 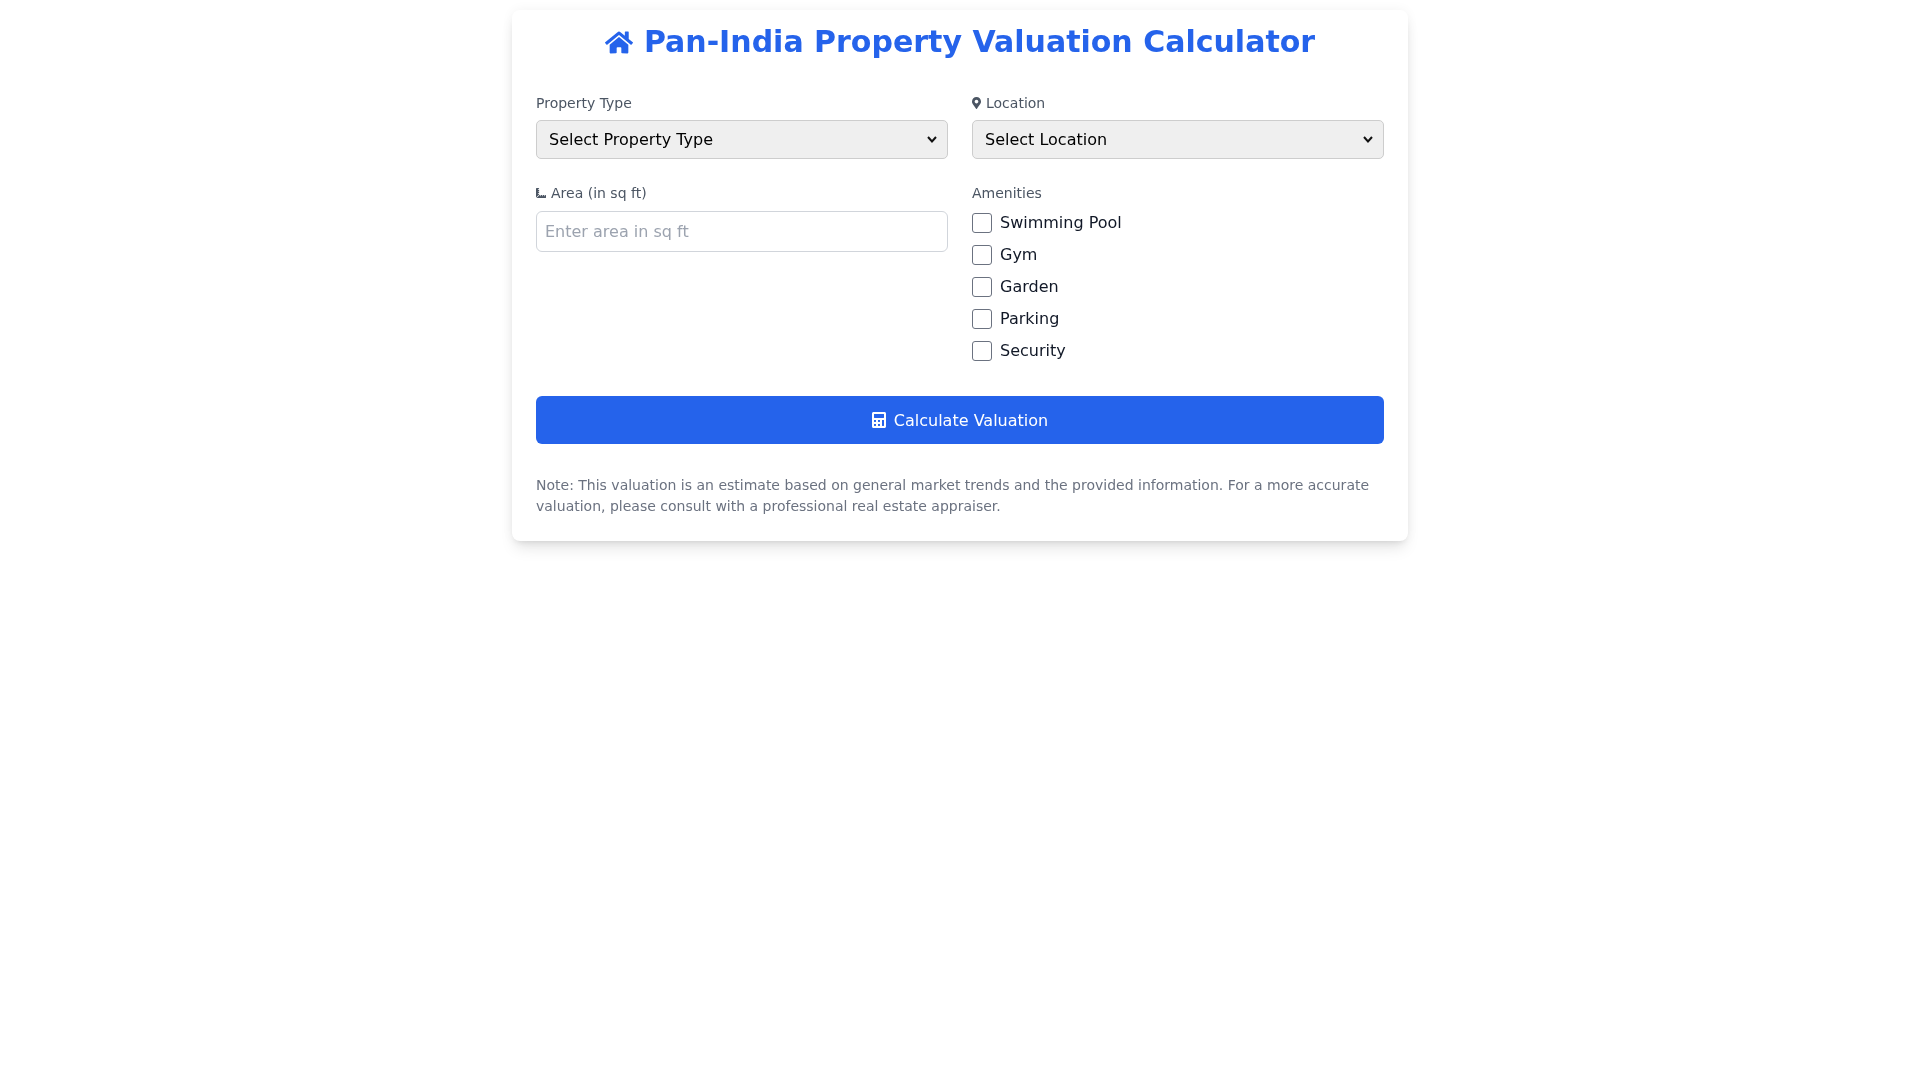 I want to click on field-label: Amenities, so click(x=1007, y=193).